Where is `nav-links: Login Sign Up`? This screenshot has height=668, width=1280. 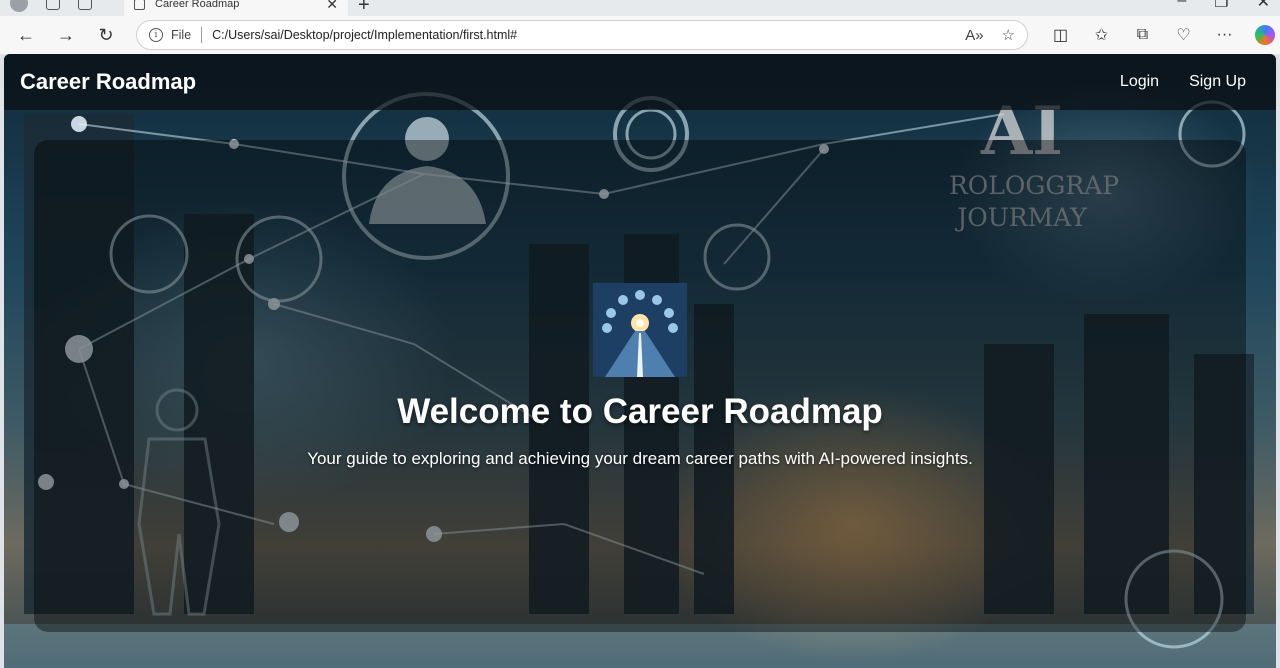
nav-links: Login Sign Up is located at coordinates (1190, 82).